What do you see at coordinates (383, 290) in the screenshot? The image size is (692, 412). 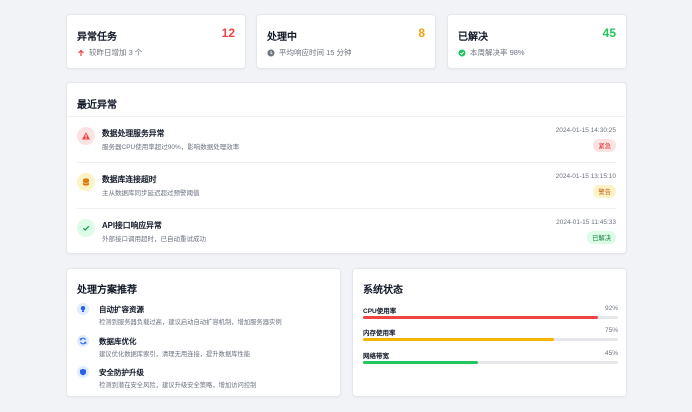 I see `panel-title: 系统状态` at bounding box center [383, 290].